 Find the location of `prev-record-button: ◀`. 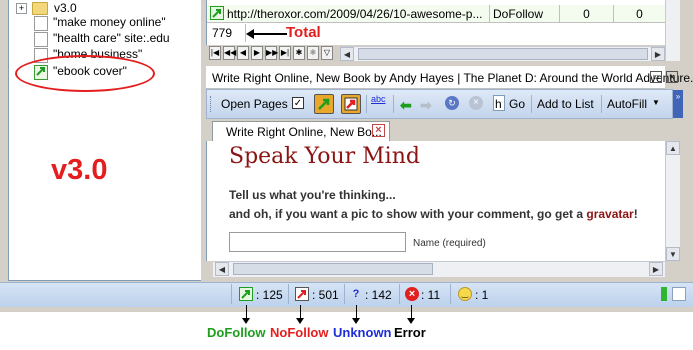

prev-record-button: ◀ is located at coordinates (243, 53).